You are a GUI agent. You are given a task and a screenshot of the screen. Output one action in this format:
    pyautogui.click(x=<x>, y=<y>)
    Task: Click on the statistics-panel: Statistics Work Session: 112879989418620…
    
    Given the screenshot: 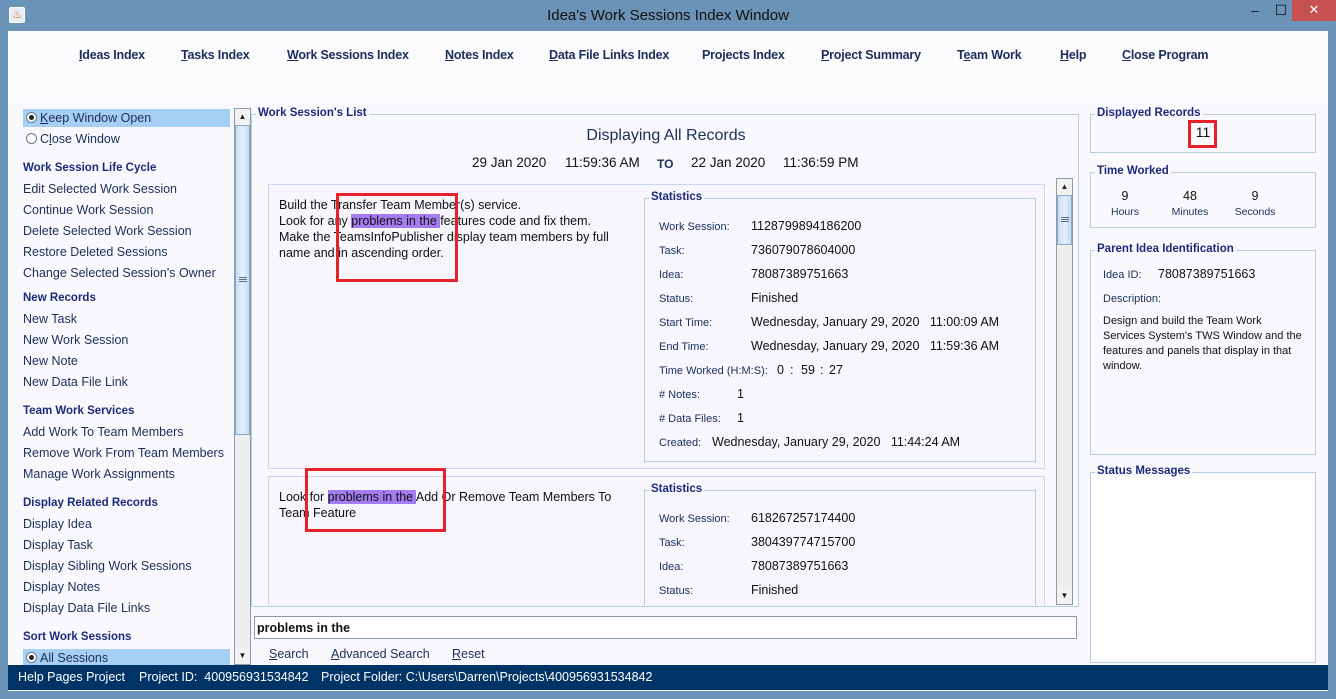 What is the action you would take?
    pyautogui.click(x=840, y=326)
    